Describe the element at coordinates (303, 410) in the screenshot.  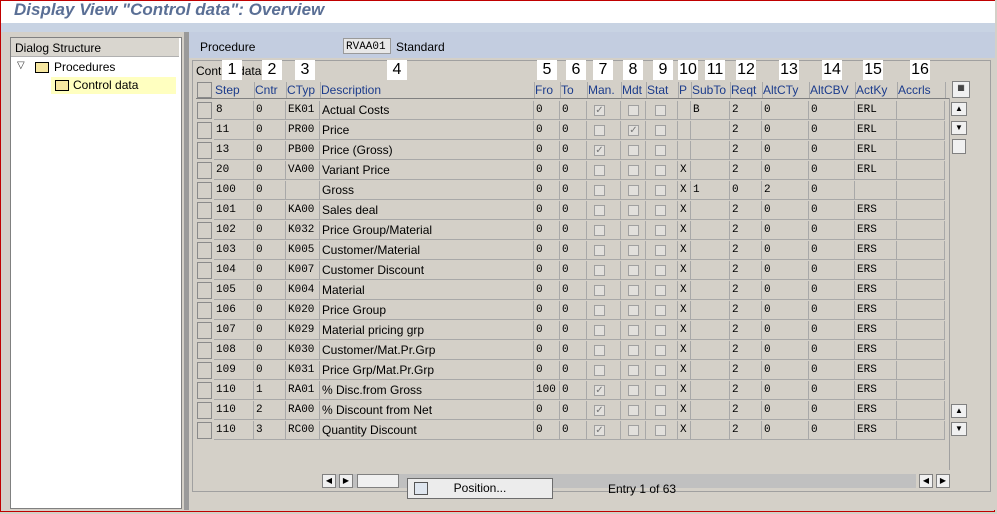
I see `table-cell-ctyp: RA00` at that location.